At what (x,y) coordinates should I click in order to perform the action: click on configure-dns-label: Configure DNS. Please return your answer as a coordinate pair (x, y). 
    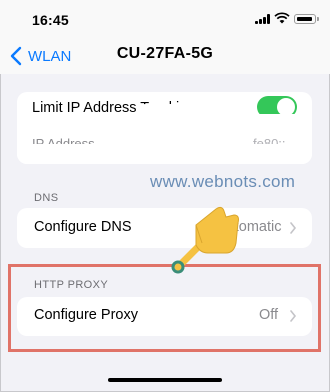
    Looking at the image, I should click on (83, 227).